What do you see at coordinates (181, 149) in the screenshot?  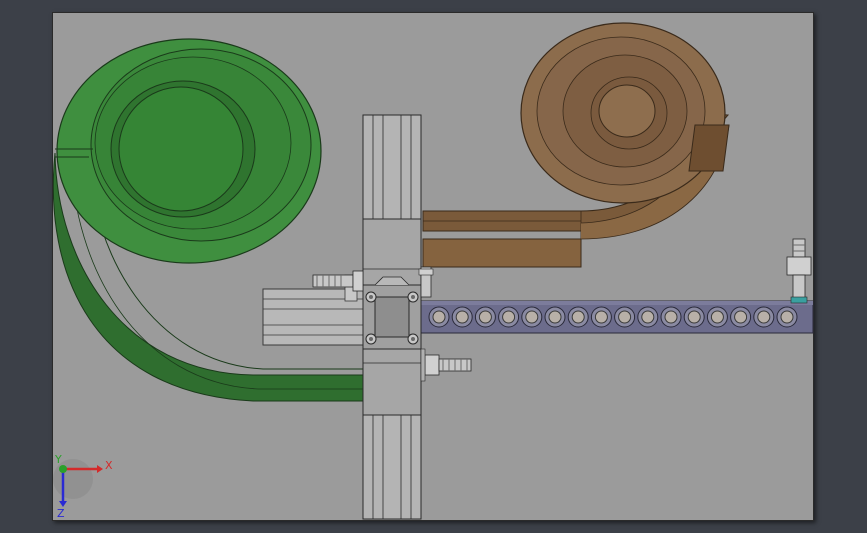 I see `green-bowl-floor` at bounding box center [181, 149].